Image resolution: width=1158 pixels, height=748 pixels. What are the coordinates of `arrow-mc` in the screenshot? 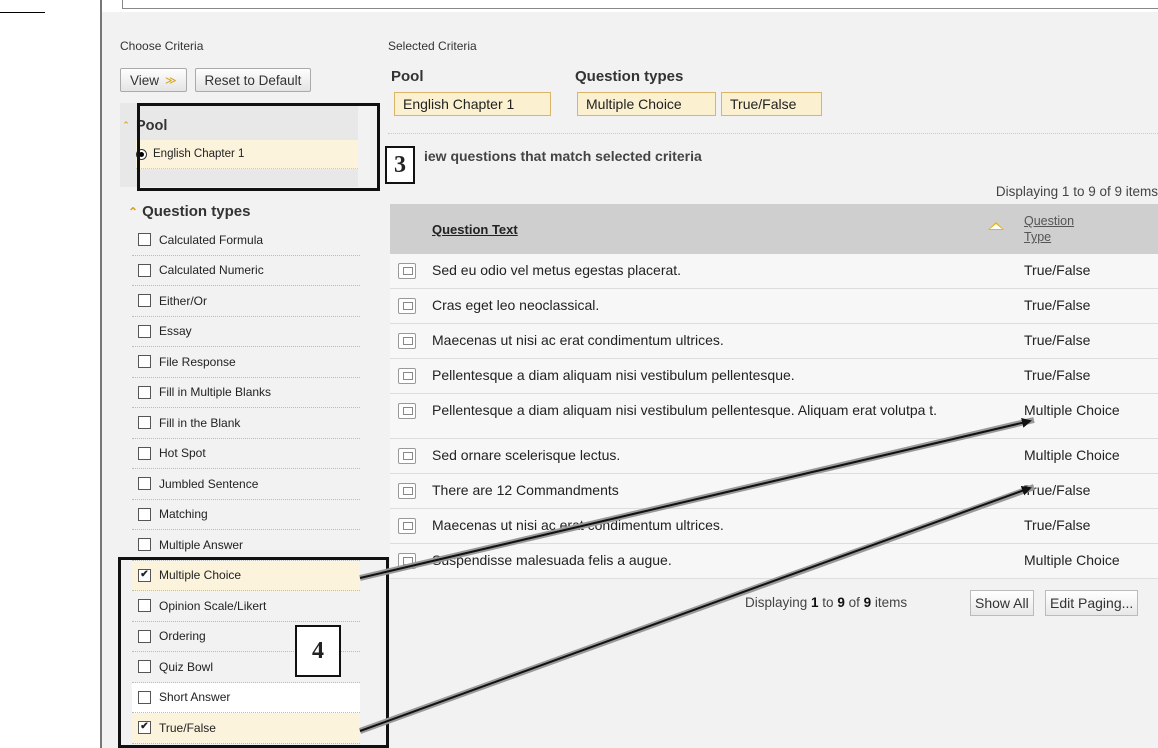 It's located at (695, 498).